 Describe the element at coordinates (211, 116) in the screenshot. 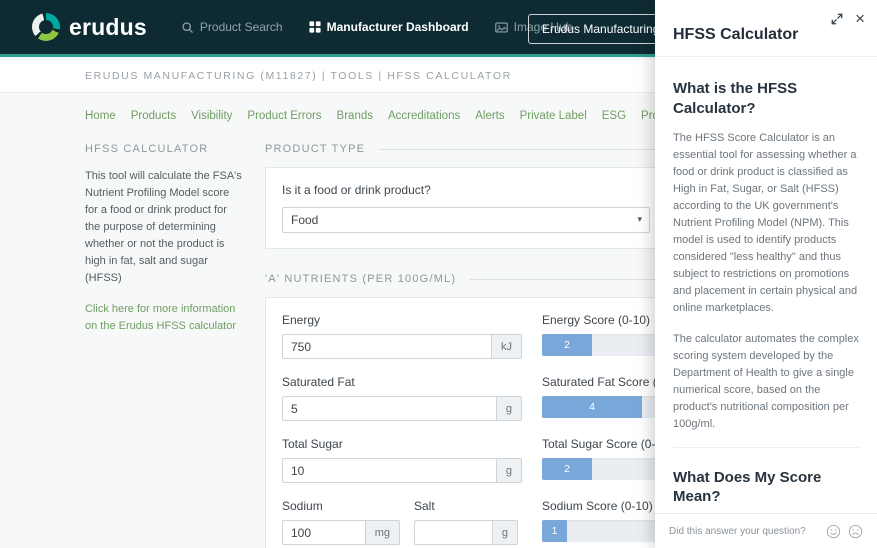

I see `subnav-item-visibility: Visibility` at that location.